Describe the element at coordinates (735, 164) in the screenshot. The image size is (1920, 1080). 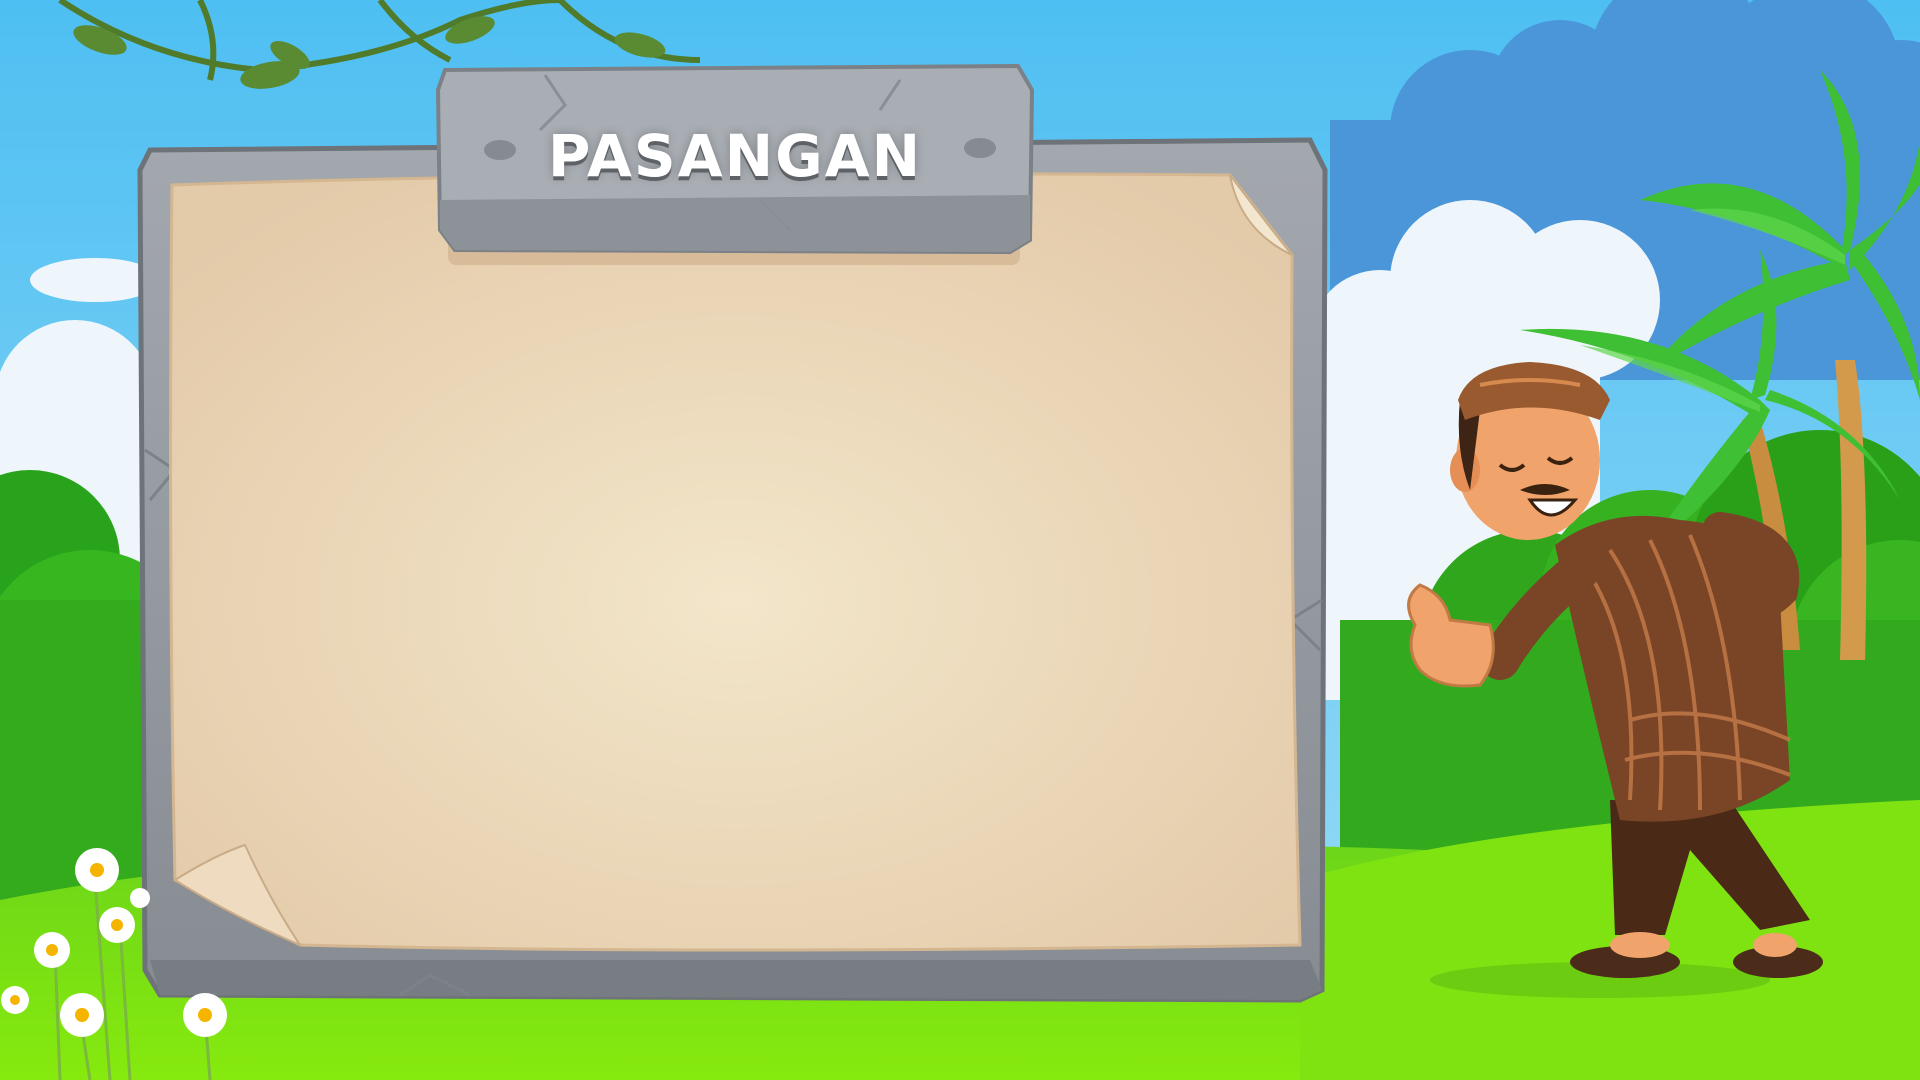
I see `stone-title-plaque` at that location.